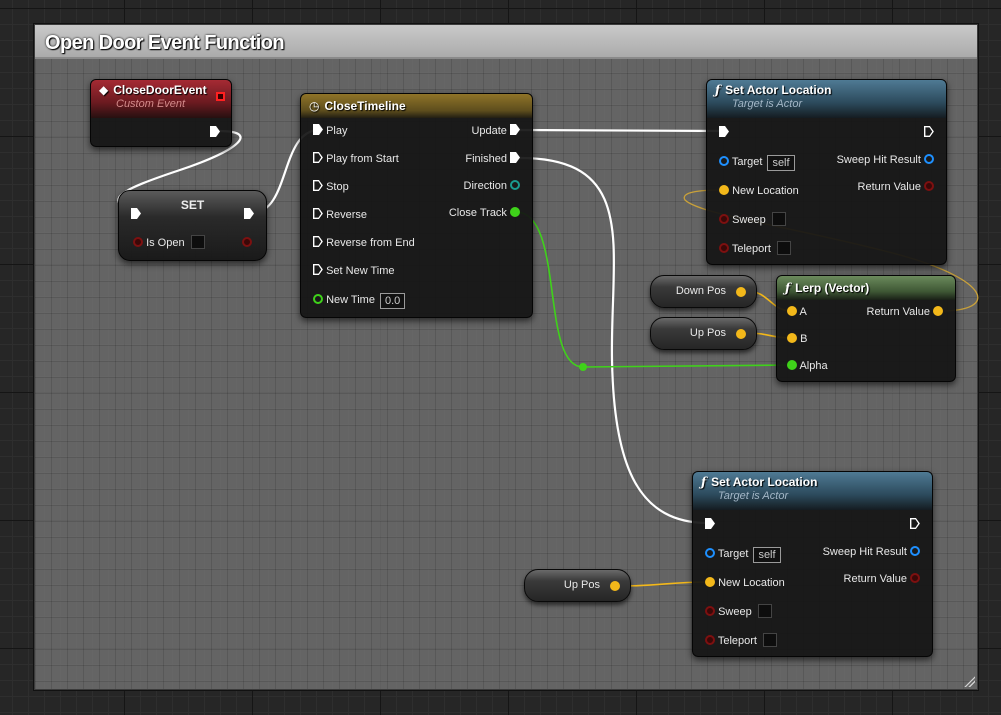  Describe the element at coordinates (741, 292) in the screenshot. I see `down-pos-out-pin` at that location.